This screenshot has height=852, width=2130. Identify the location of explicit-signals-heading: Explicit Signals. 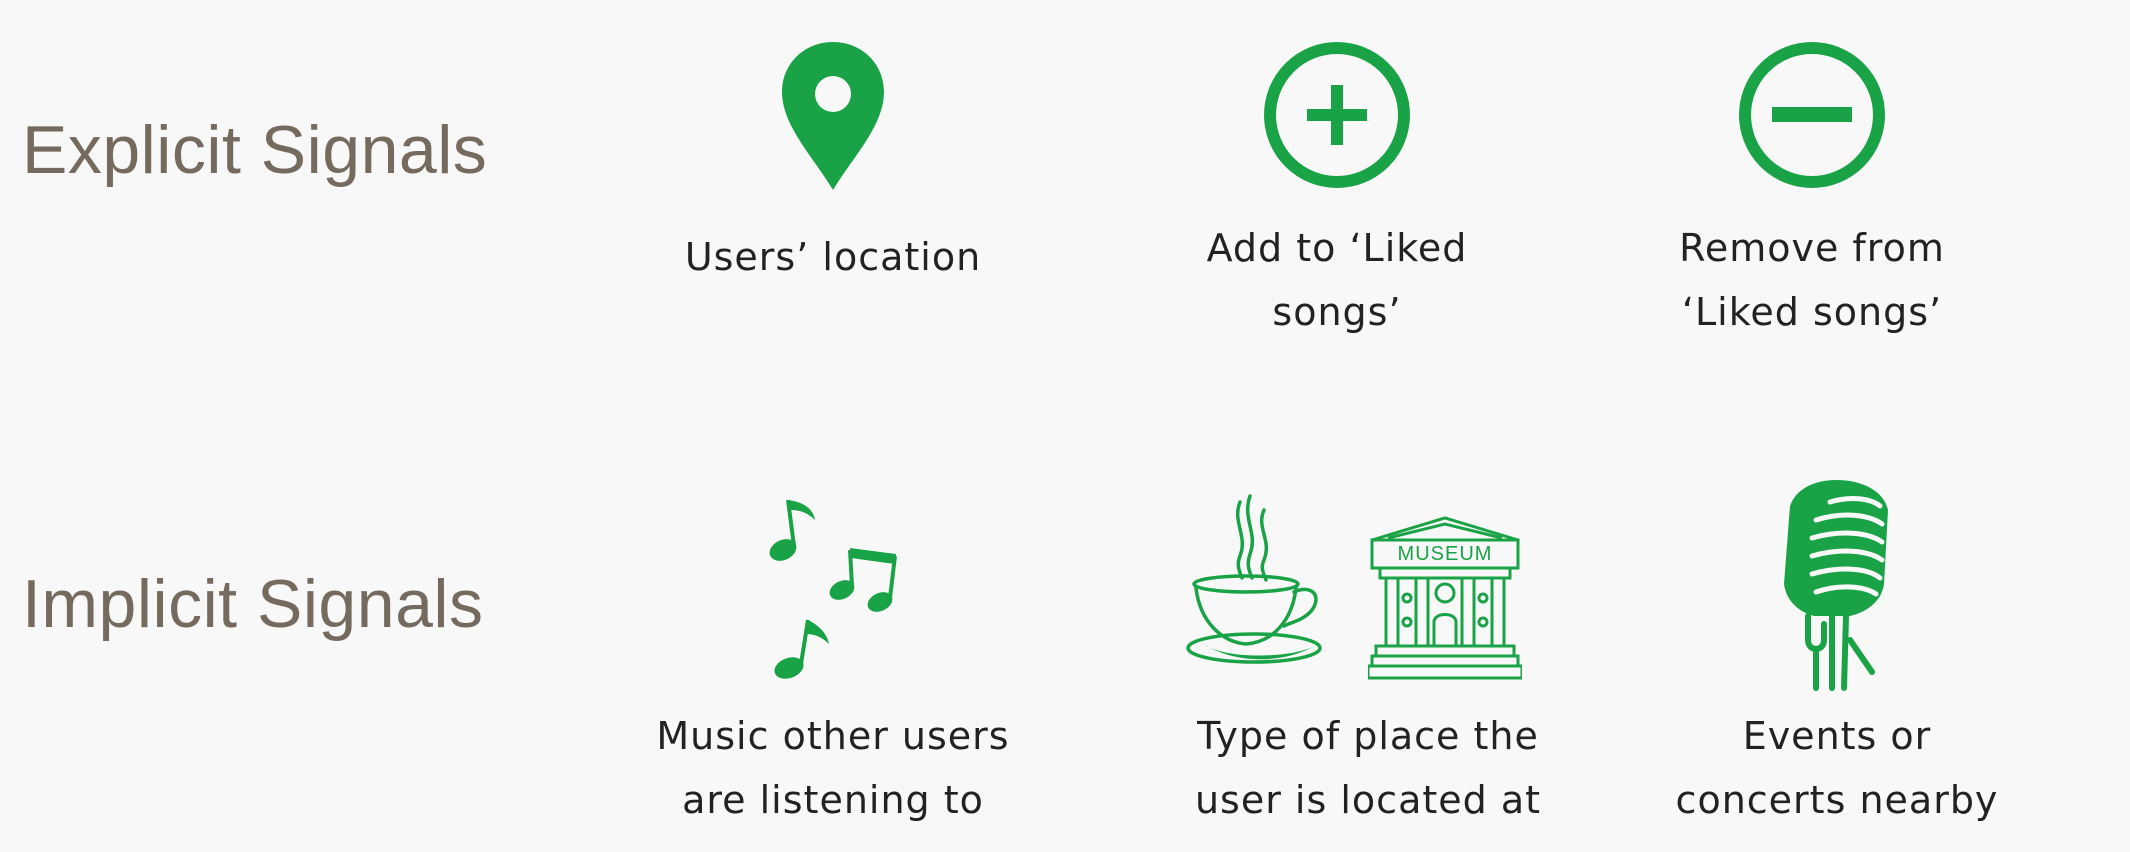
(255, 150).